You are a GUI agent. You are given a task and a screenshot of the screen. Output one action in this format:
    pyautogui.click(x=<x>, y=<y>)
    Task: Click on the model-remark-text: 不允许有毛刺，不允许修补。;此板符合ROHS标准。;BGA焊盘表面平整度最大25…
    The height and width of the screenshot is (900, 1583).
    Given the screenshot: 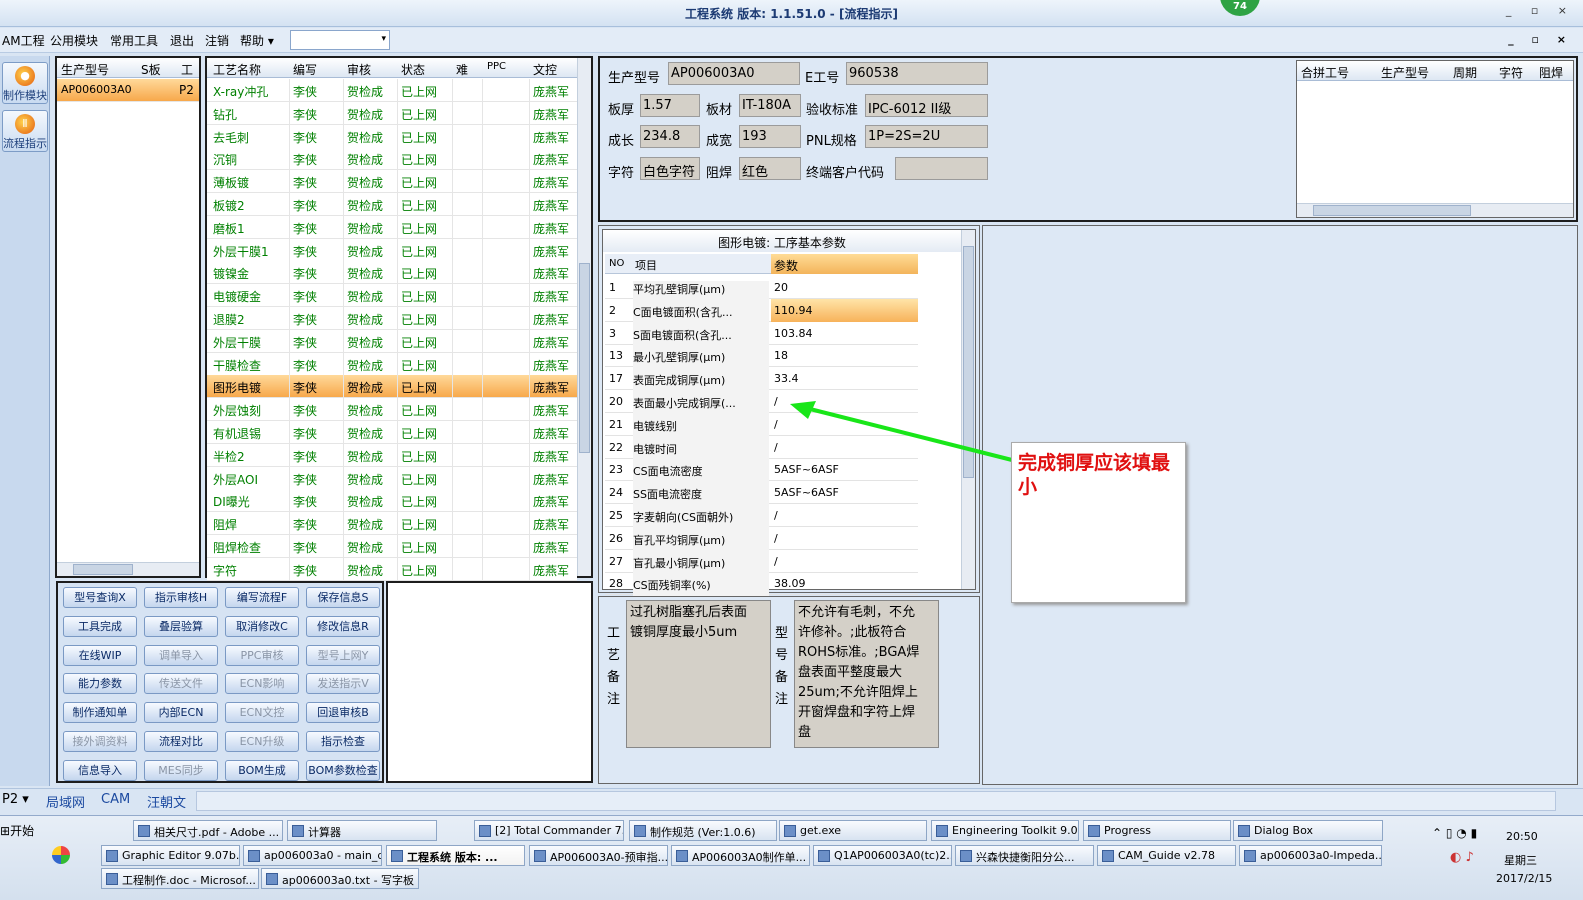 What is the action you would take?
    pyautogui.click(x=866, y=674)
    